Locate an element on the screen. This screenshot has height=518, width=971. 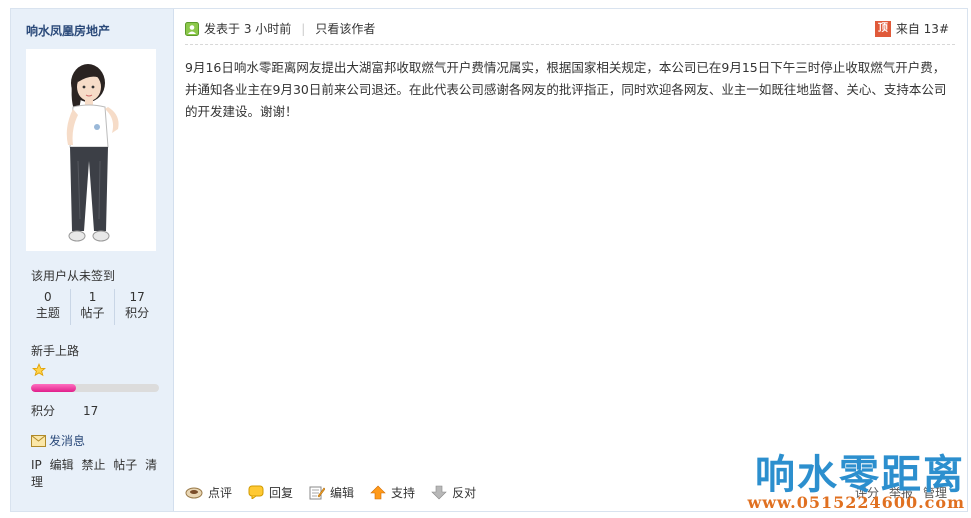
score-label: 积分 is located at coordinates (43, 411).